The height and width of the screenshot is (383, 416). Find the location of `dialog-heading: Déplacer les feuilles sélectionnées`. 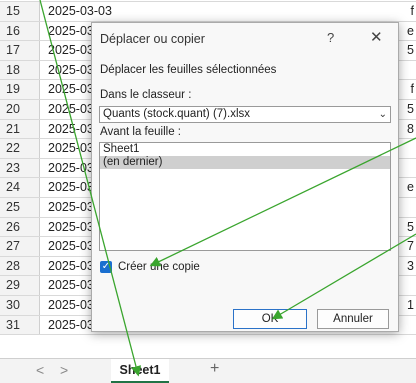

dialog-heading: Déplacer les feuilles sélectionnées is located at coordinates (188, 70).